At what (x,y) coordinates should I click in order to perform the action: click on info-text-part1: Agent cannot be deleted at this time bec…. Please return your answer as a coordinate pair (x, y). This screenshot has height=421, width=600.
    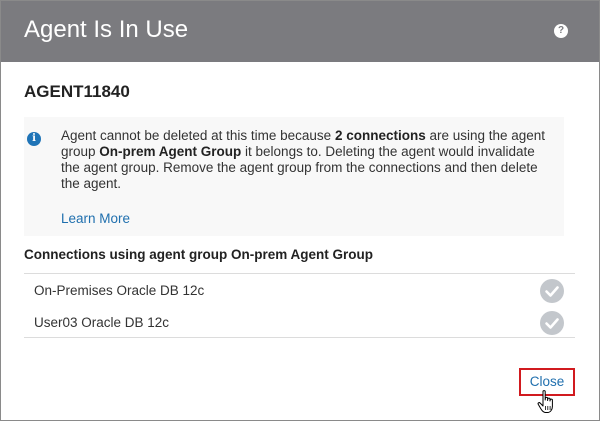
    Looking at the image, I should click on (198, 135).